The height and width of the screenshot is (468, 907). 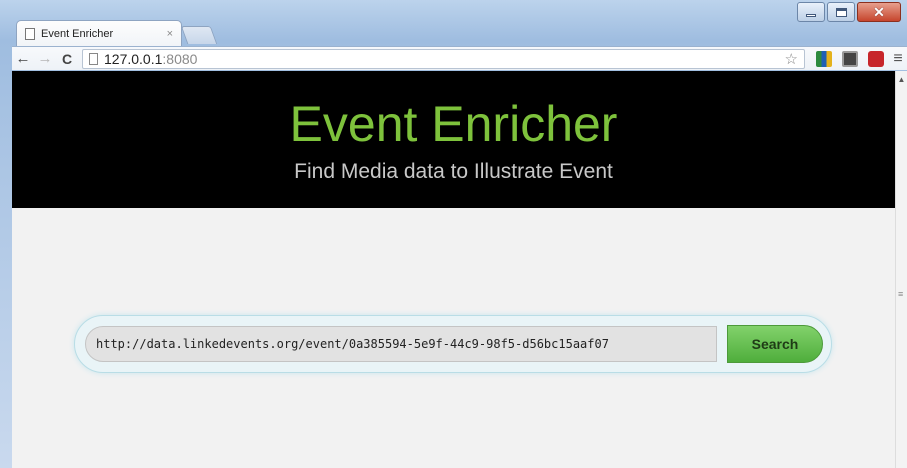 I want to click on scroll-up-icon: ▲, so click(x=901, y=79).